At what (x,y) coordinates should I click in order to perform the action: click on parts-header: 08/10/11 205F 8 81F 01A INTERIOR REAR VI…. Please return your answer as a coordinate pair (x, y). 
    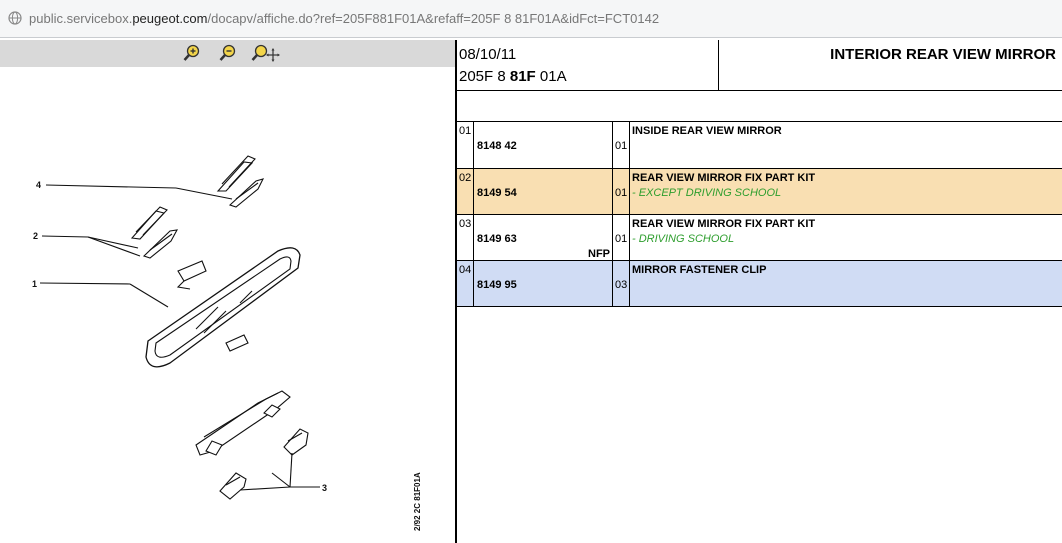
    Looking at the image, I should click on (759, 65).